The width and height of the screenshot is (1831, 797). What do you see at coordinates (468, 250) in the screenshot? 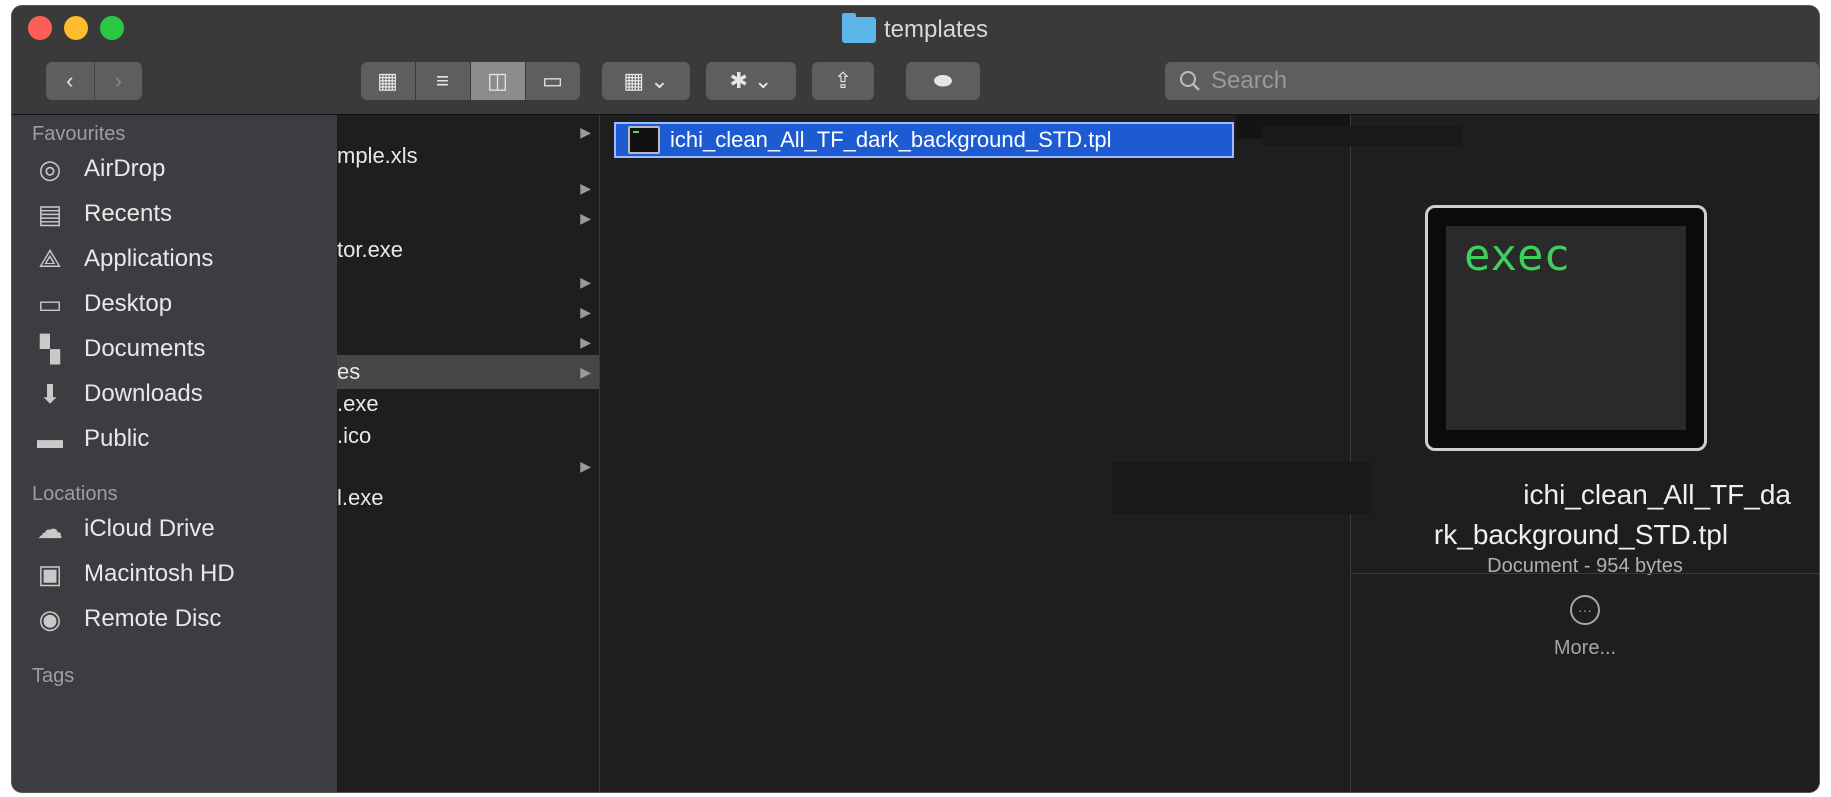
I see `file-row: tor.exe` at bounding box center [468, 250].